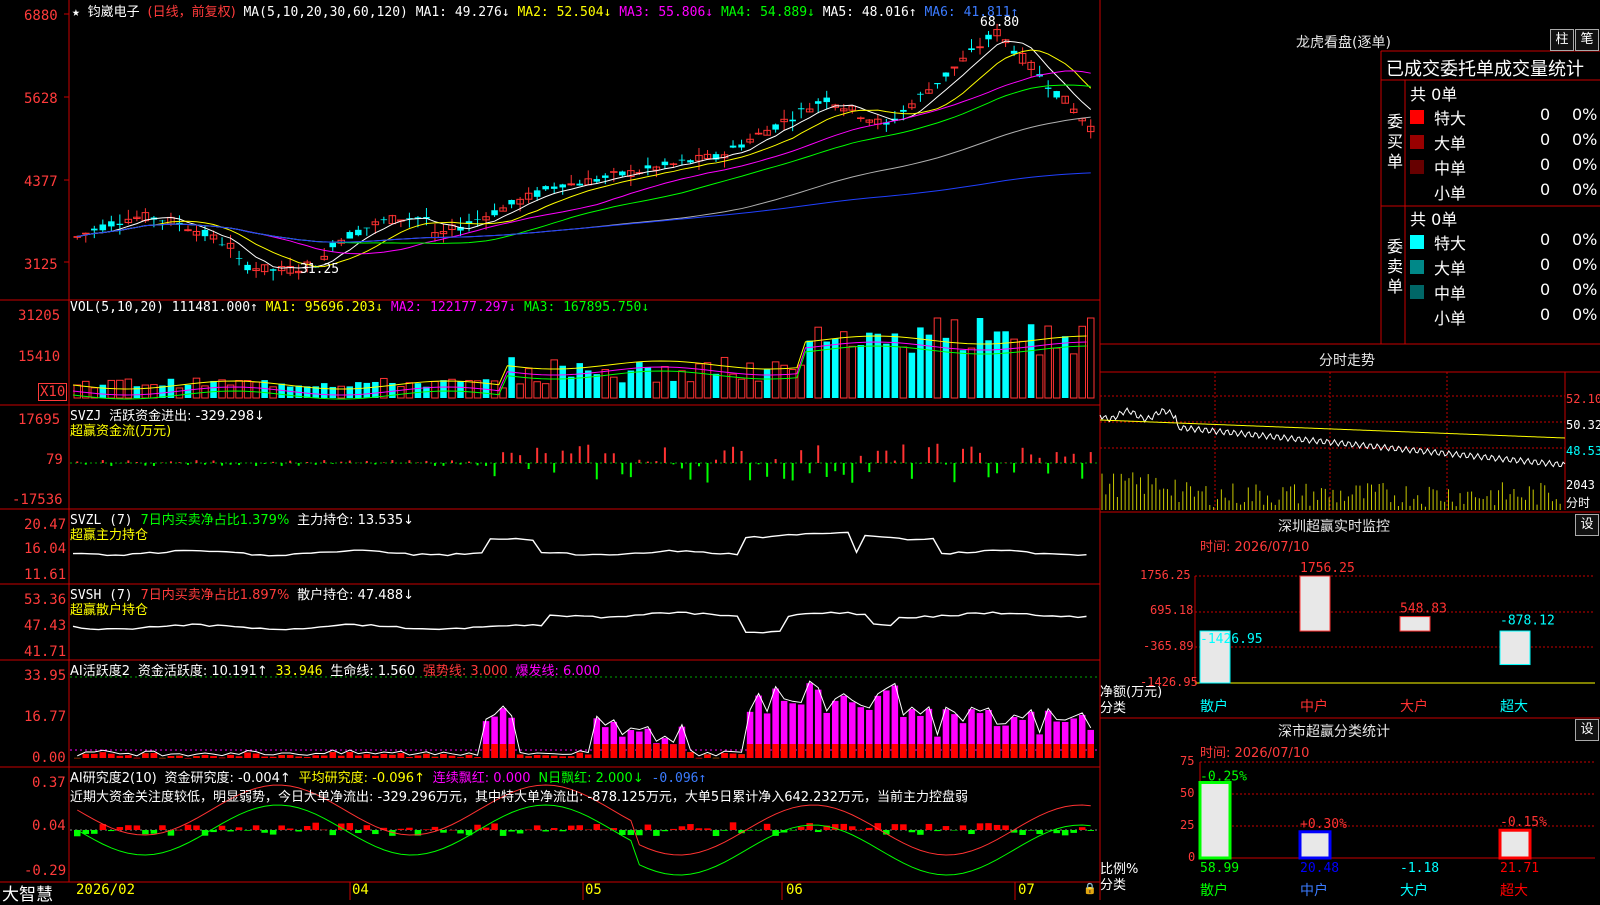  I want to click on lock-icon: 🔒, so click(1090, 888).